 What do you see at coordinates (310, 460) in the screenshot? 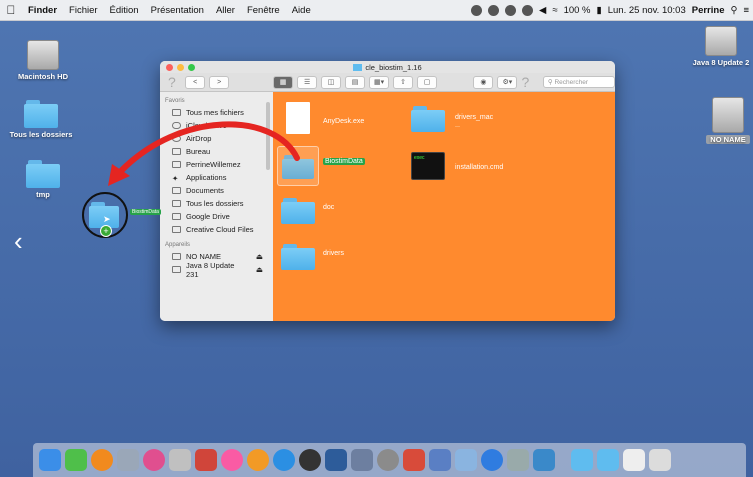
I see `chrome-icon` at bounding box center [310, 460].